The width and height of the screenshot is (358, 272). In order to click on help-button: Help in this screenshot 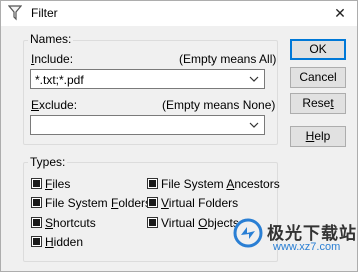, I will do `click(318, 136)`.